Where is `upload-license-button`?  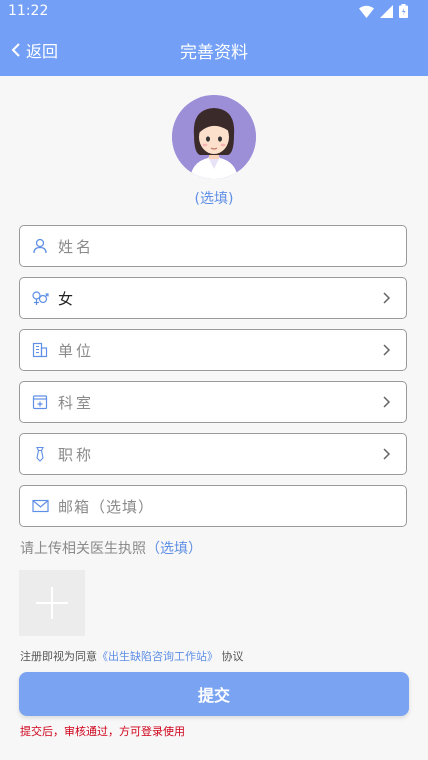 upload-license-button is located at coordinates (52, 603).